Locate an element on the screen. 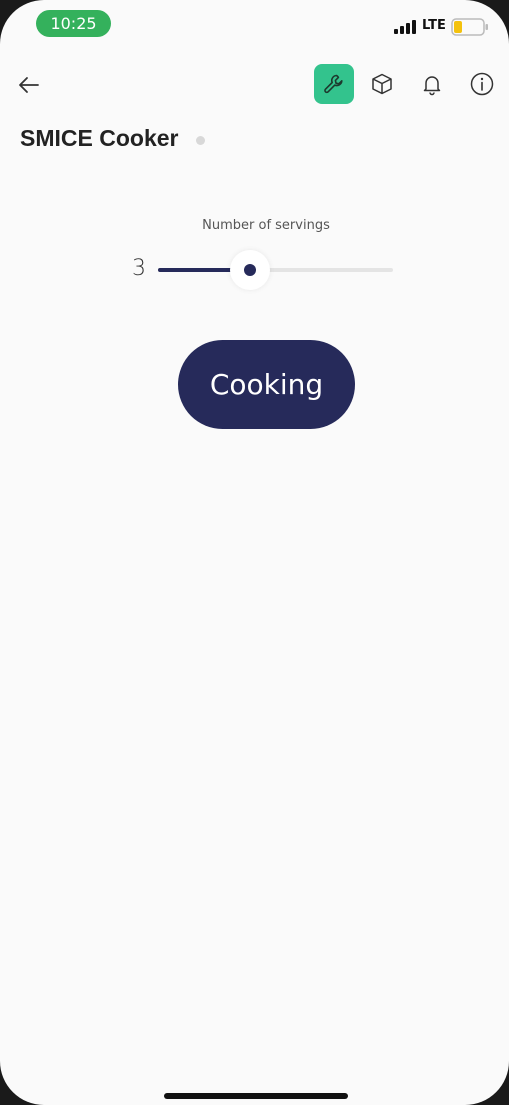 The image size is (509, 1105). slider-thumb is located at coordinates (250, 270).